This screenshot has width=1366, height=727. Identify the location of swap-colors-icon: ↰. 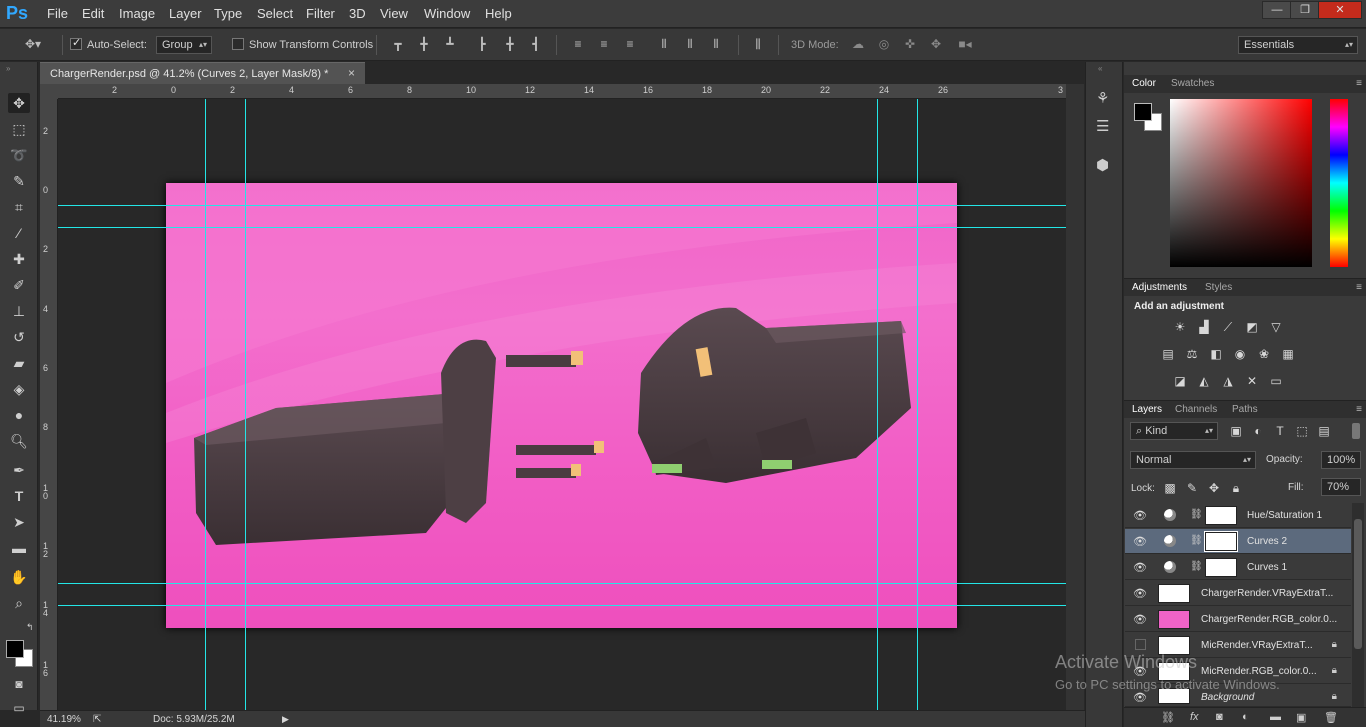
(30, 627).